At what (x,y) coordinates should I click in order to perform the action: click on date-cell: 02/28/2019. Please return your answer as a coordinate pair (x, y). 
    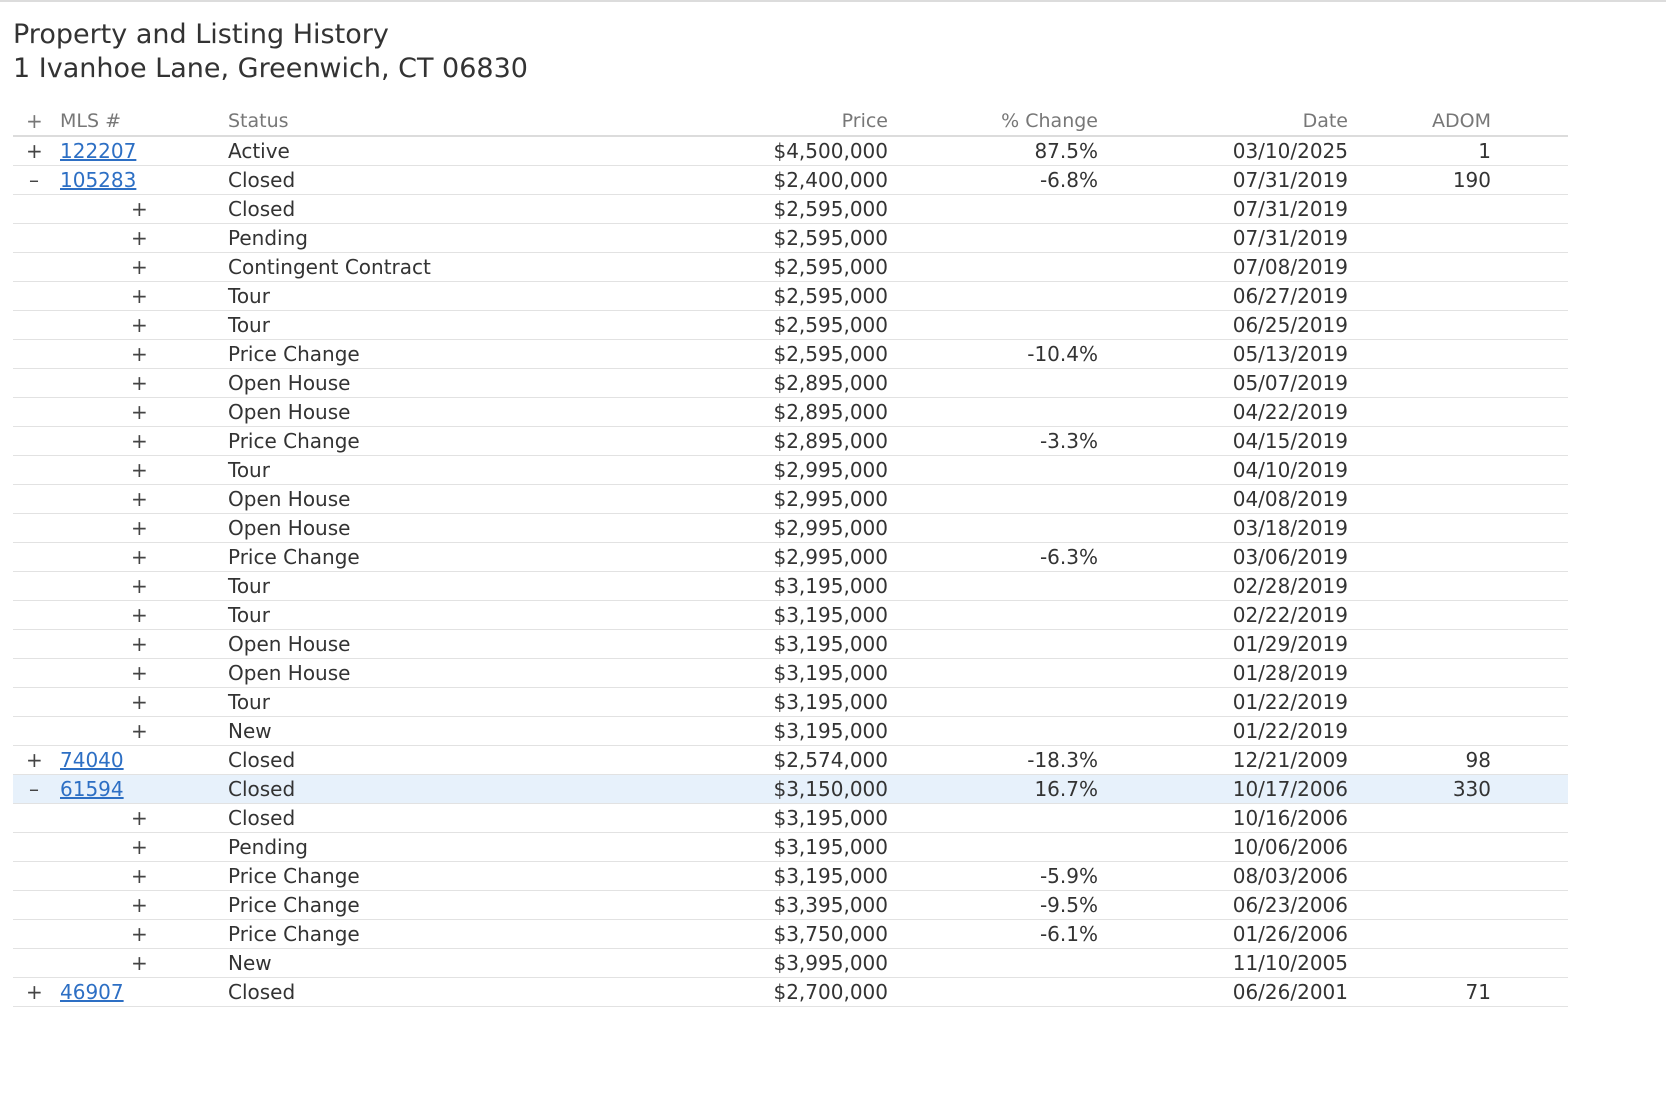
    Looking at the image, I should click on (1290, 586).